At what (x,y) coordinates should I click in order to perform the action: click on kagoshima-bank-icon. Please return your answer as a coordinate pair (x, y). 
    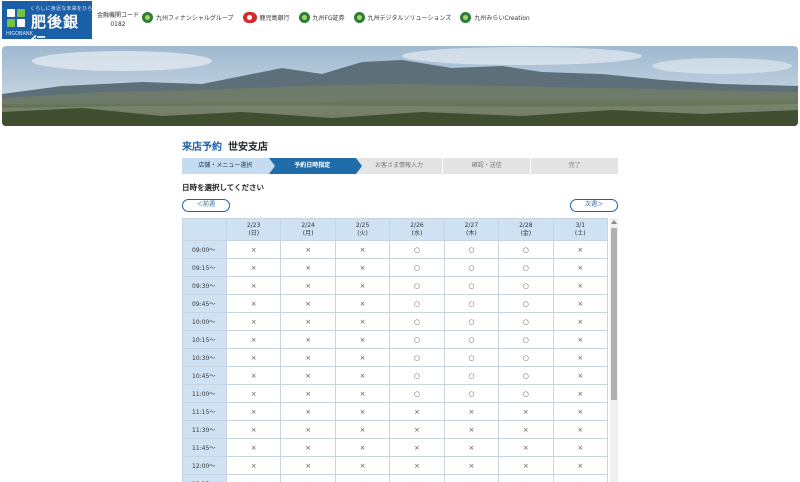
    Looking at the image, I should click on (249, 17).